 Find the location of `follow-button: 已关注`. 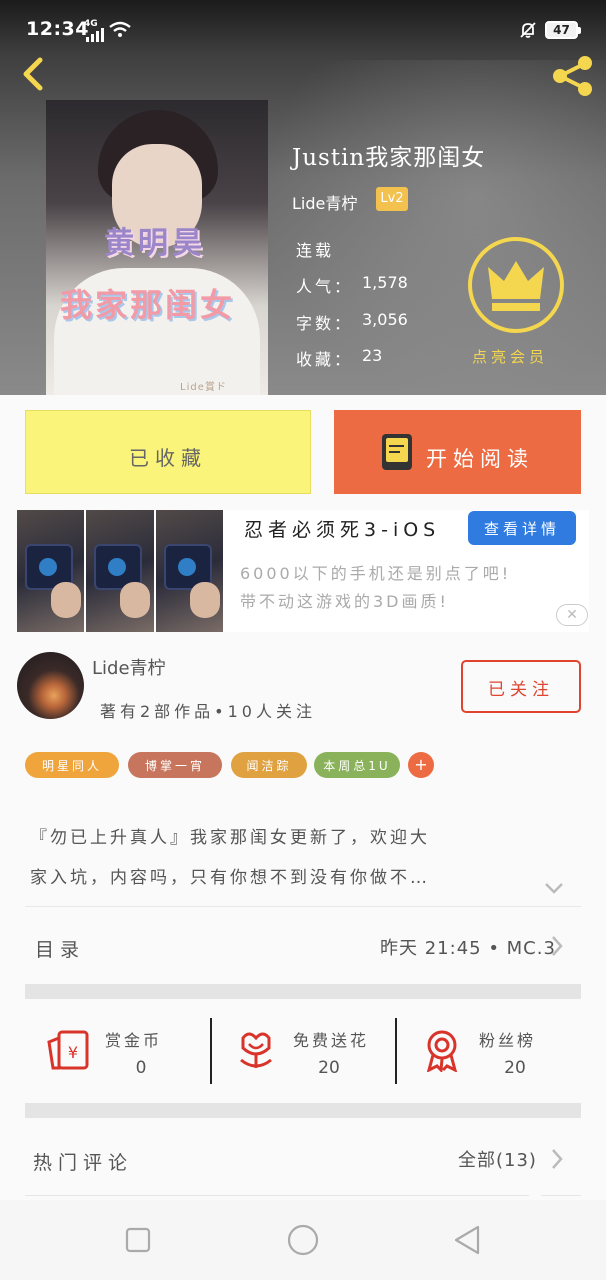

follow-button: 已关注 is located at coordinates (521, 686).